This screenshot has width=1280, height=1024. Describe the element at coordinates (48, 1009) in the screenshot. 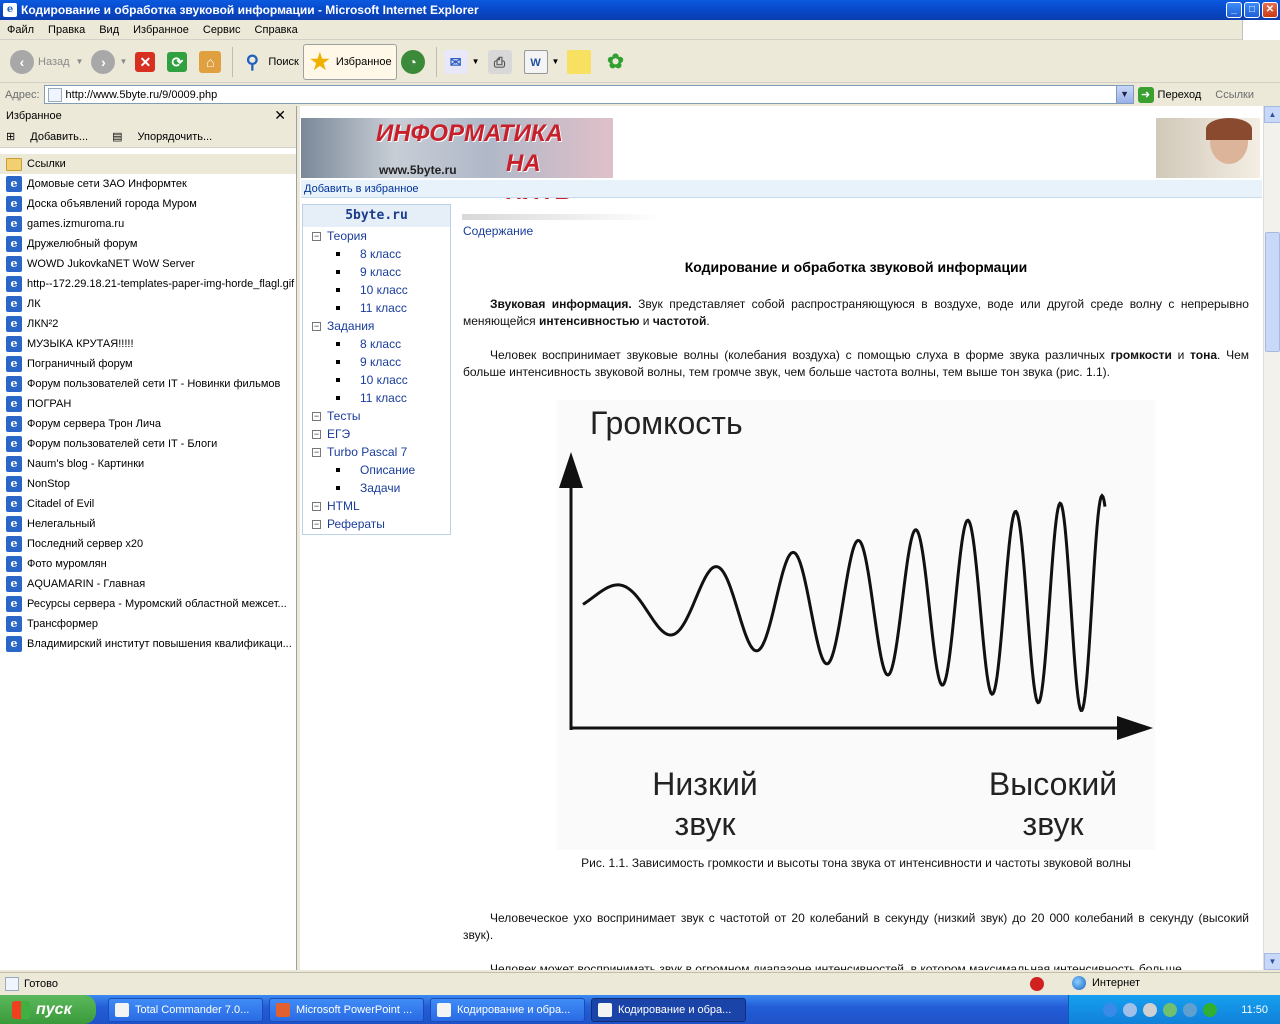

I see `start-button: пуск` at that location.